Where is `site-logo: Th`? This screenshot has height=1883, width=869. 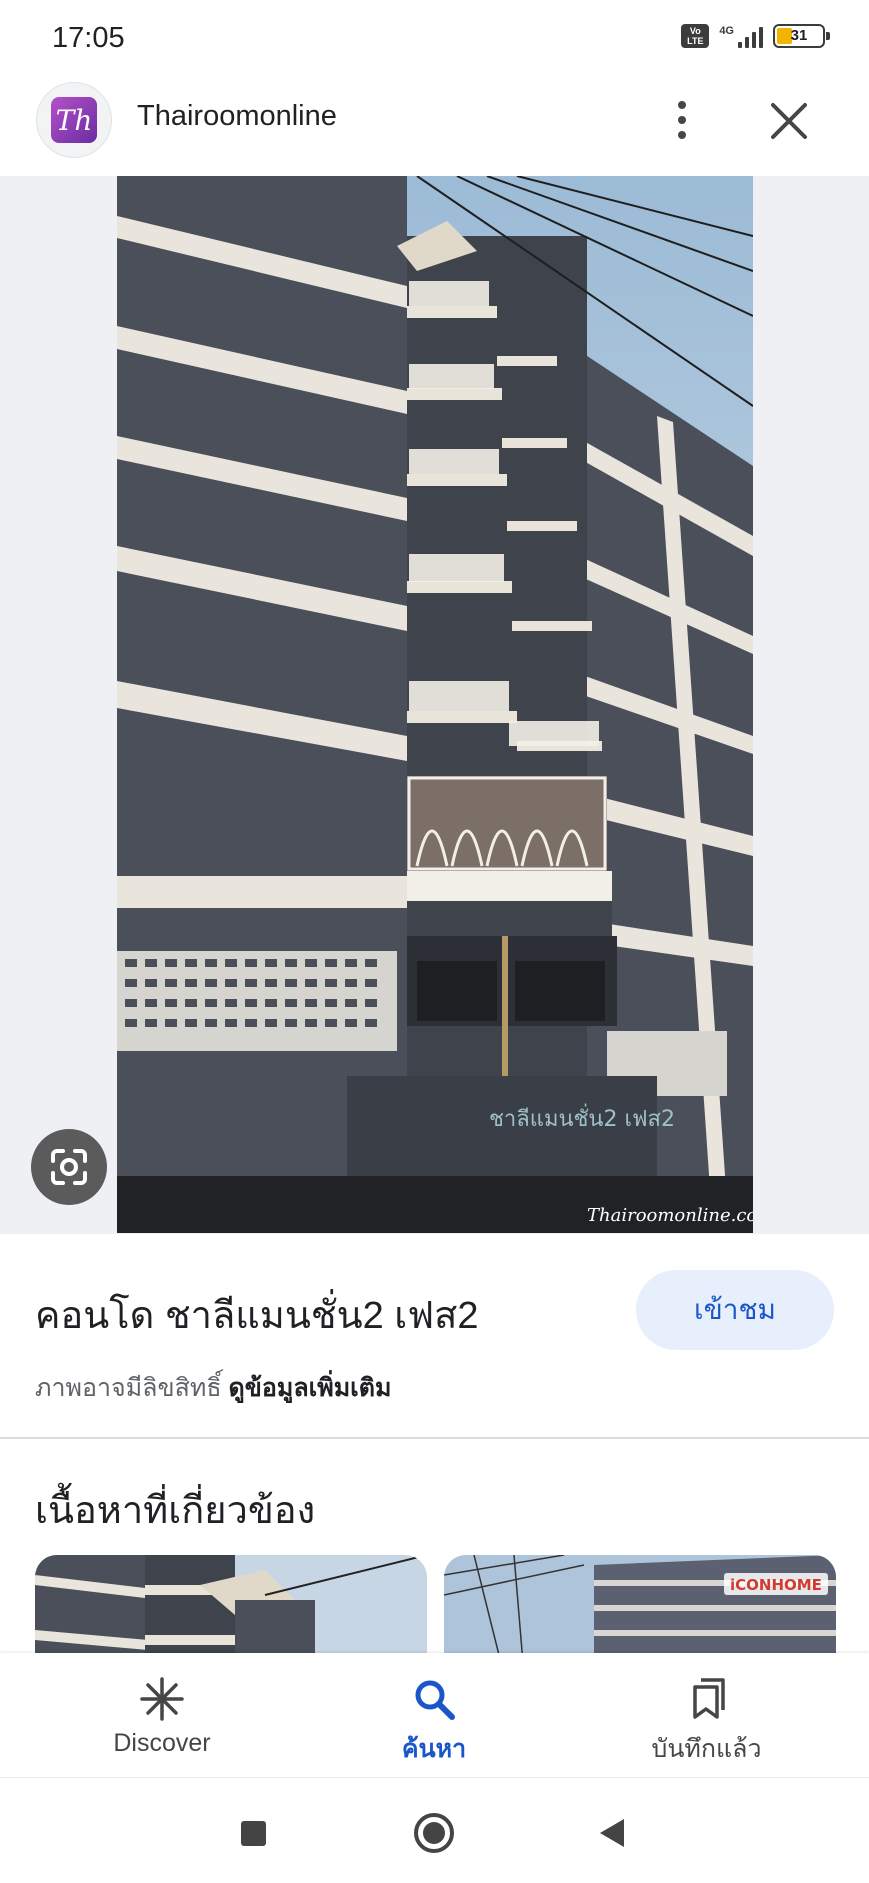
site-logo: Th is located at coordinates (74, 120).